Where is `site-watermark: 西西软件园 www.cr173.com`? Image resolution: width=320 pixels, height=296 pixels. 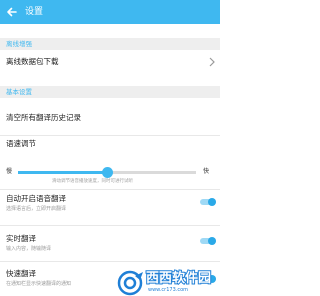 site-watermark: 西西软件园 www.cr173.com is located at coordinates (168, 283).